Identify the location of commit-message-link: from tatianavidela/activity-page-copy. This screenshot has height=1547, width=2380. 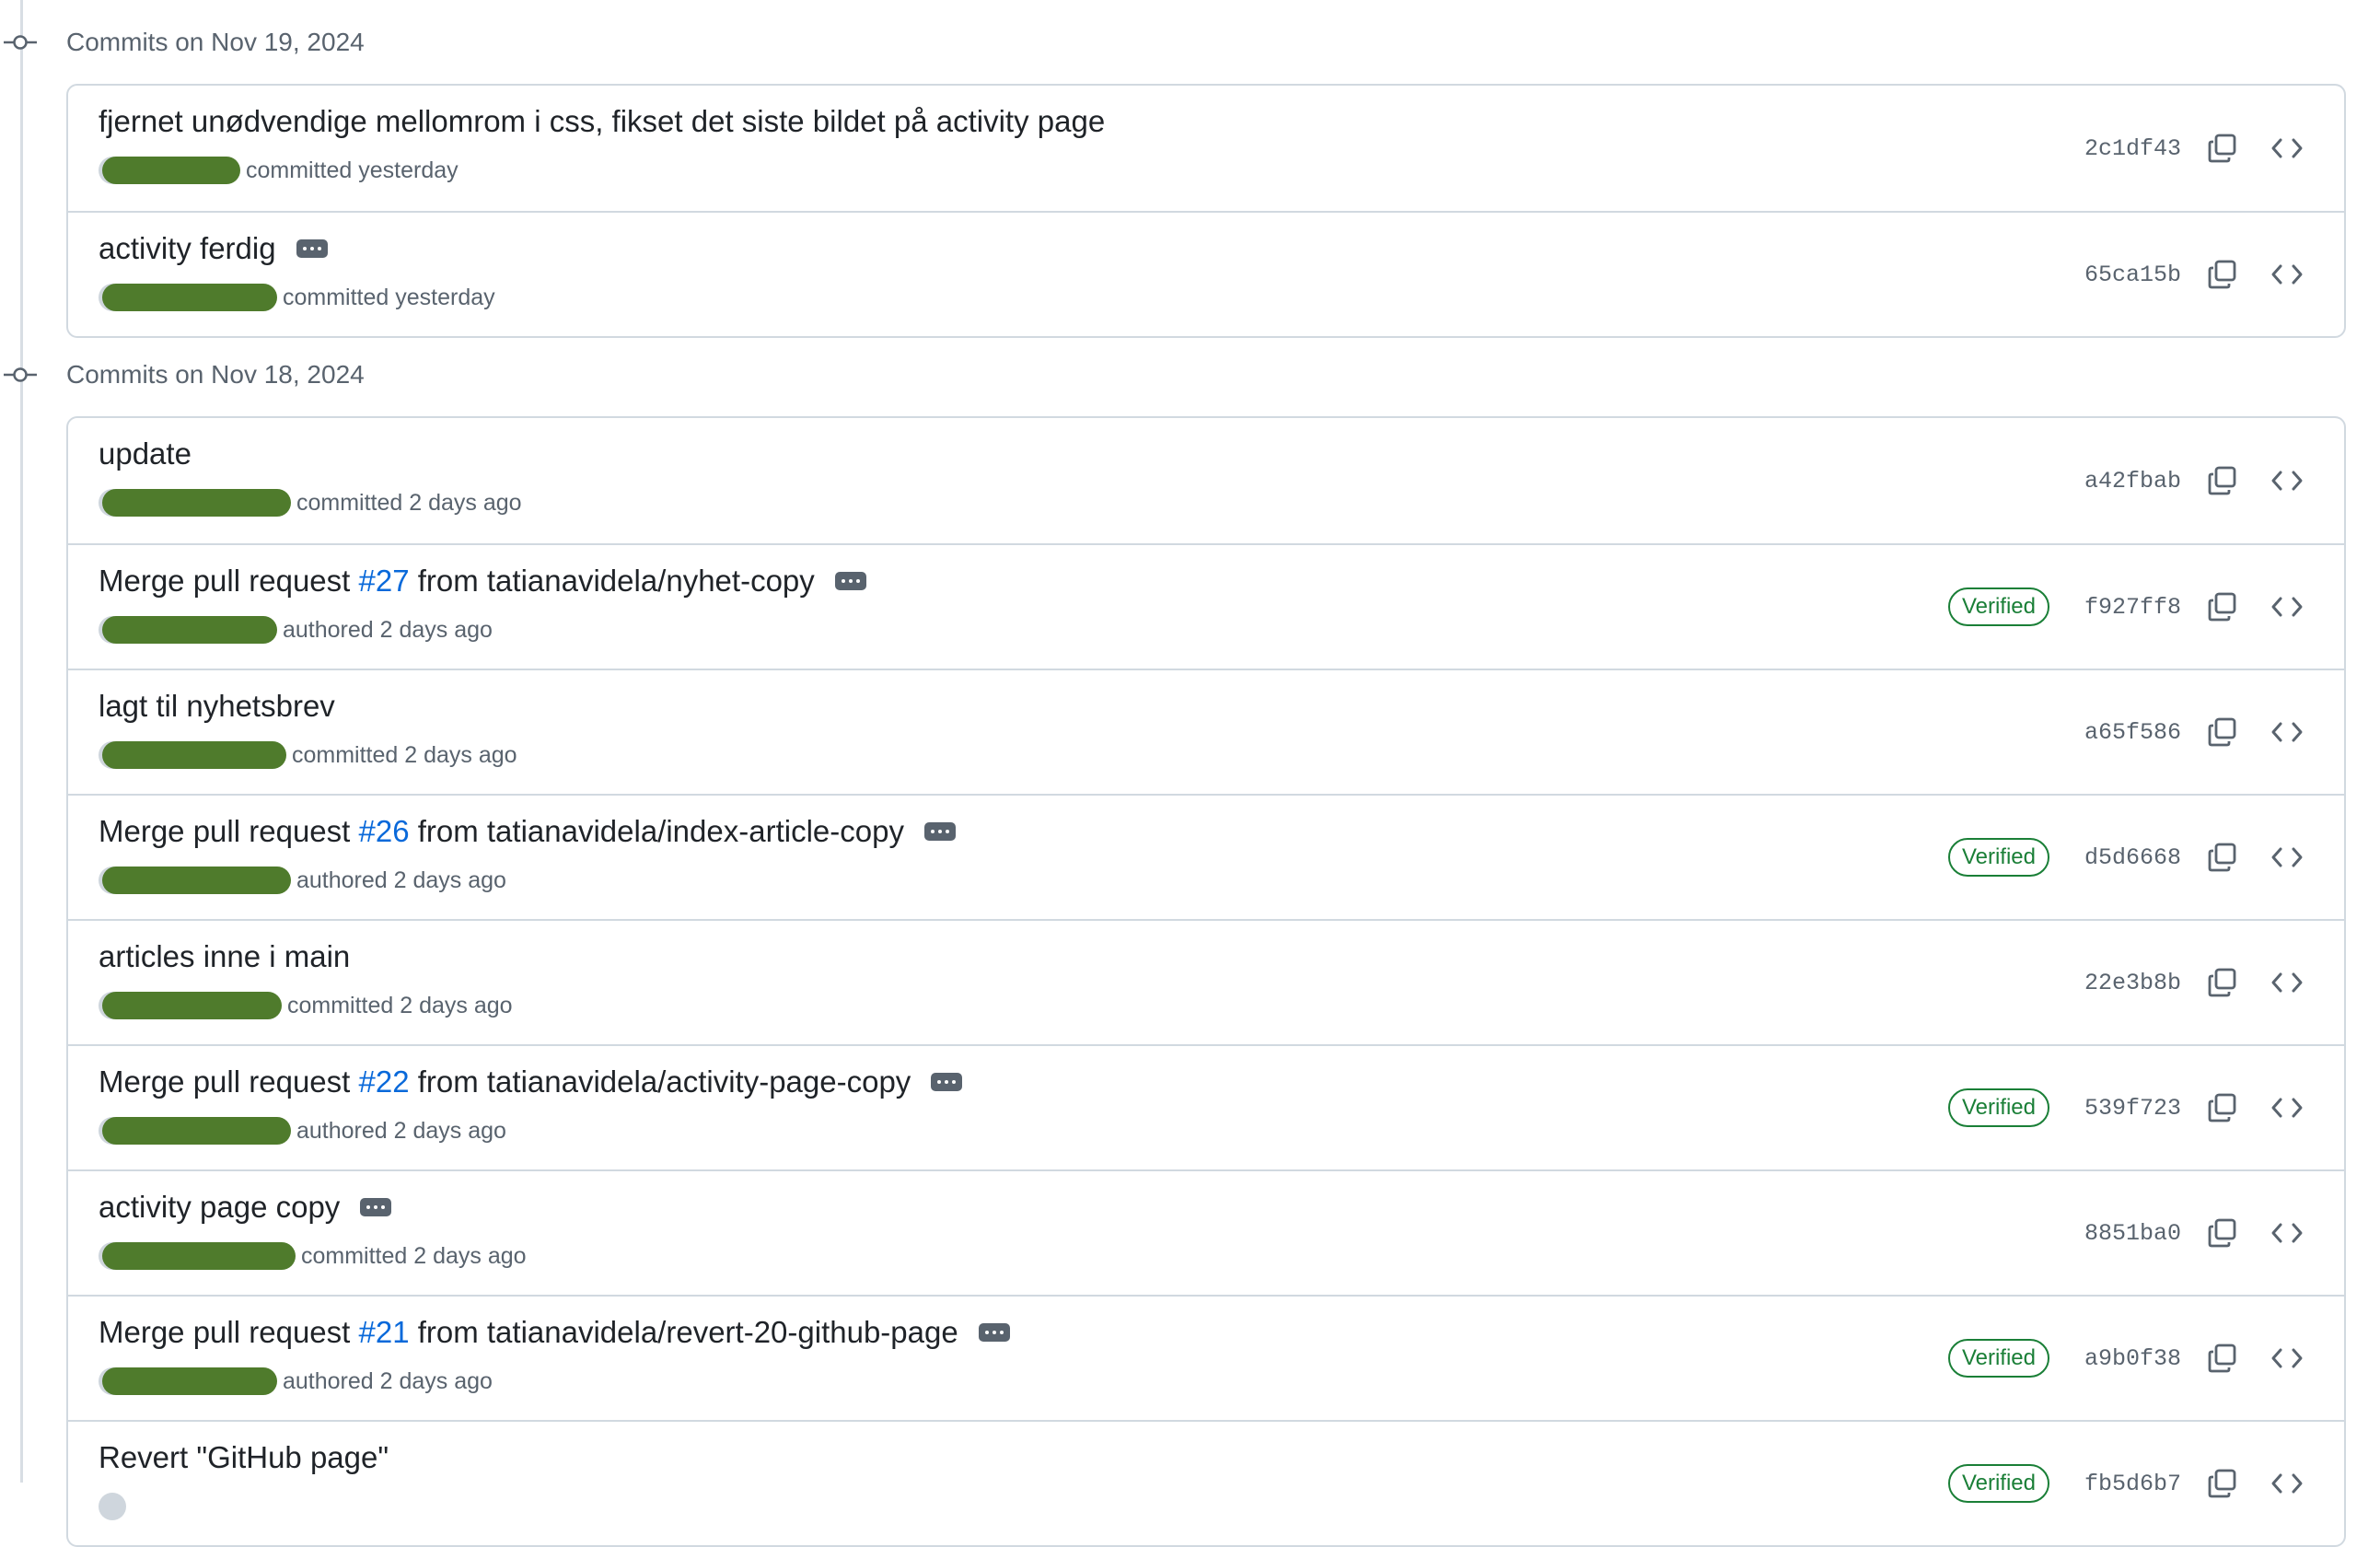
(660, 1081).